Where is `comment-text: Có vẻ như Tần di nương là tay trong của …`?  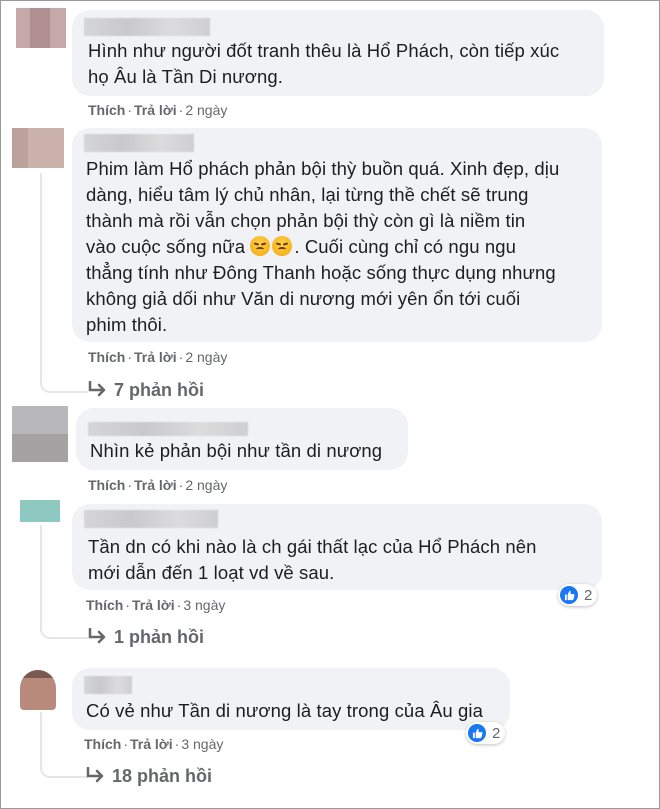 comment-text: Có vẻ như Tần di nương là tay trong của … is located at coordinates (285, 710).